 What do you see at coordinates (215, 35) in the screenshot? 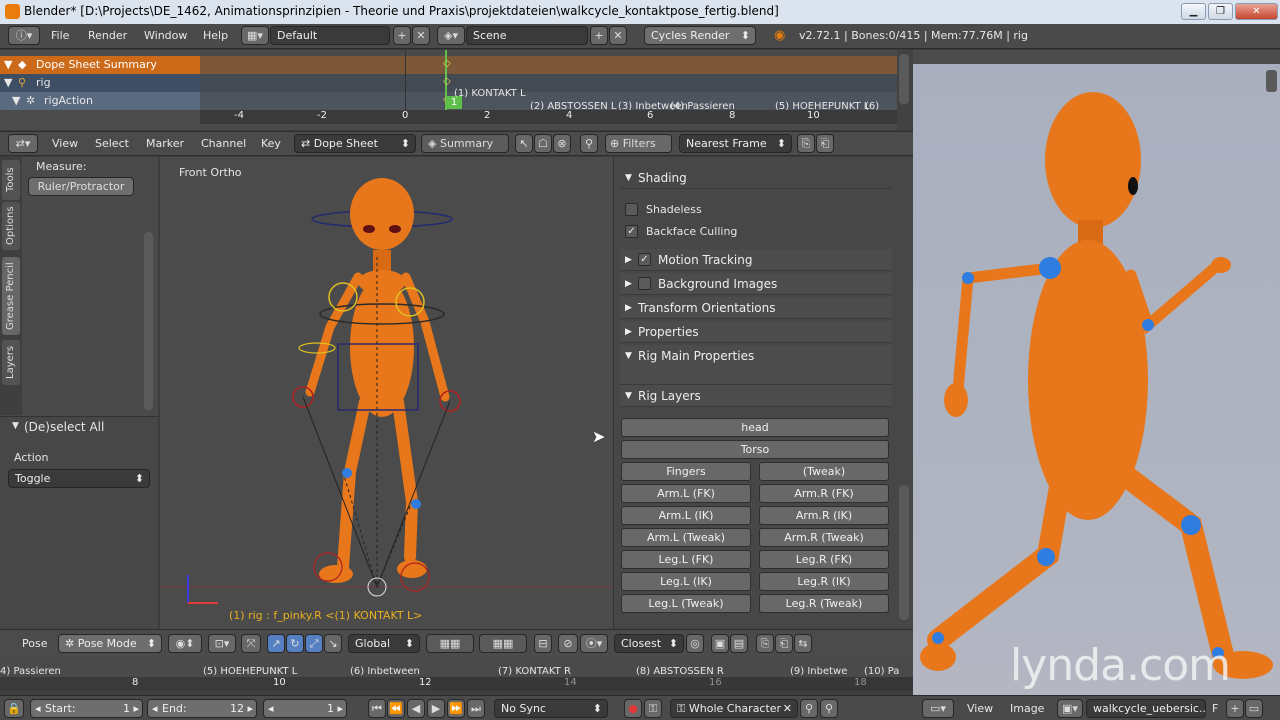
I see `menu-help: Help` at bounding box center [215, 35].